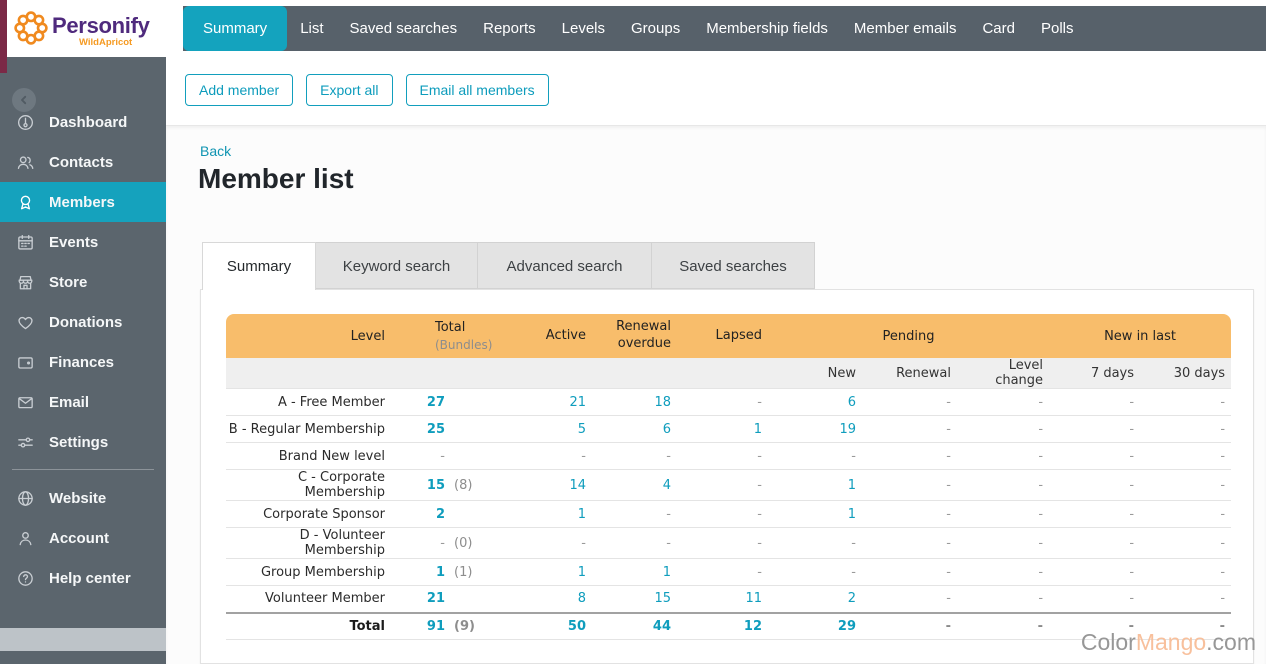 The height and width of the screenshot is (664, 1266). Describe the element at coordinates (83, 122) in the screenshot. I see `sidebar-item-dashboard: Dashboard` at that location.